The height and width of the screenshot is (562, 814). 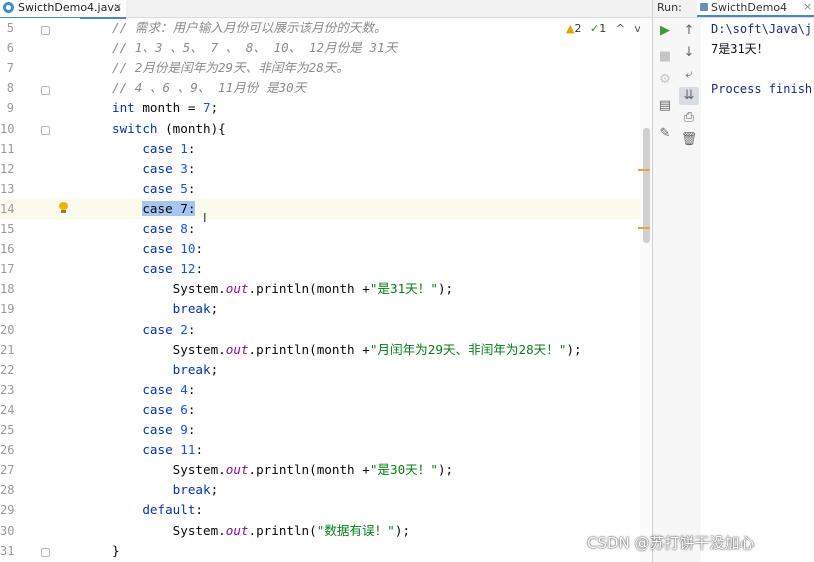 What do you see at coordinates (326, 430) in the screenshot?
I see `code-line: 25 case 9:` at bounding box center [326, 430].